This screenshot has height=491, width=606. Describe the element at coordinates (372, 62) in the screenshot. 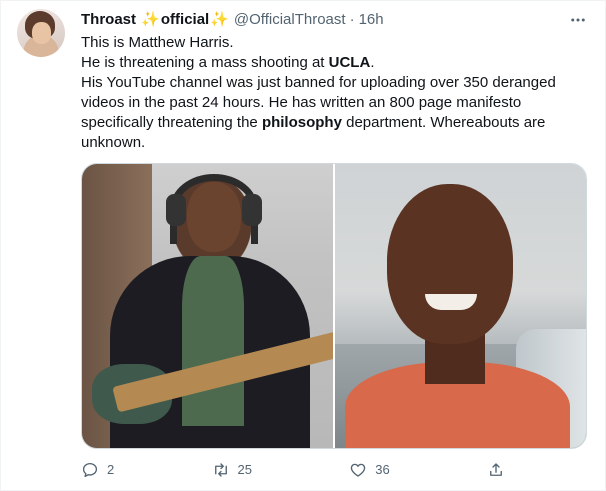

I see `text-segment: .` at that location.